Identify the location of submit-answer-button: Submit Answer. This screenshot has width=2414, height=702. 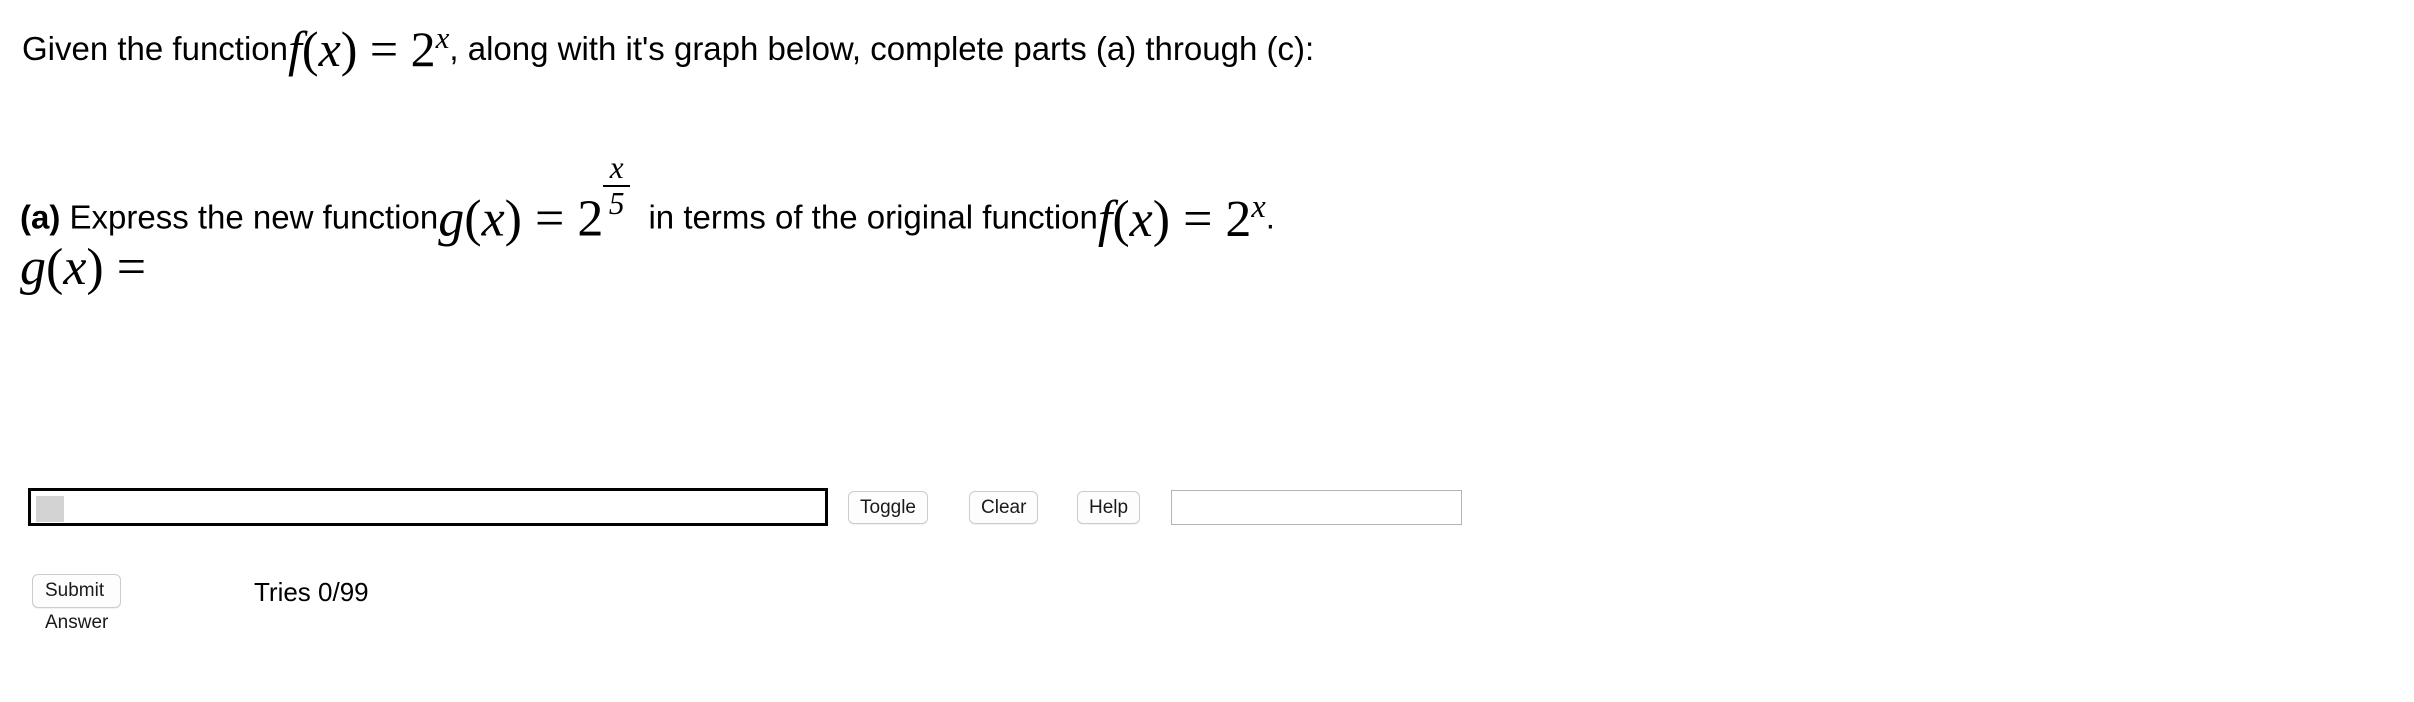
(77, 603).